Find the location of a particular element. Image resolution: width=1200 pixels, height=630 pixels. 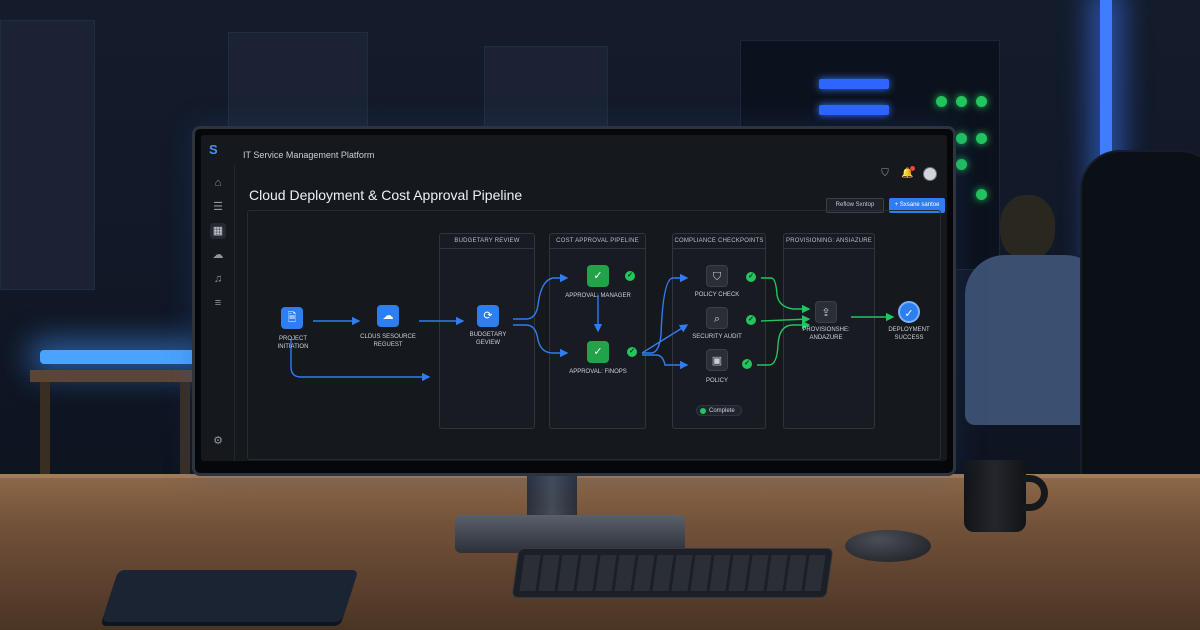

node-label-line: GEVIEW is located at coordinates (487, 343).